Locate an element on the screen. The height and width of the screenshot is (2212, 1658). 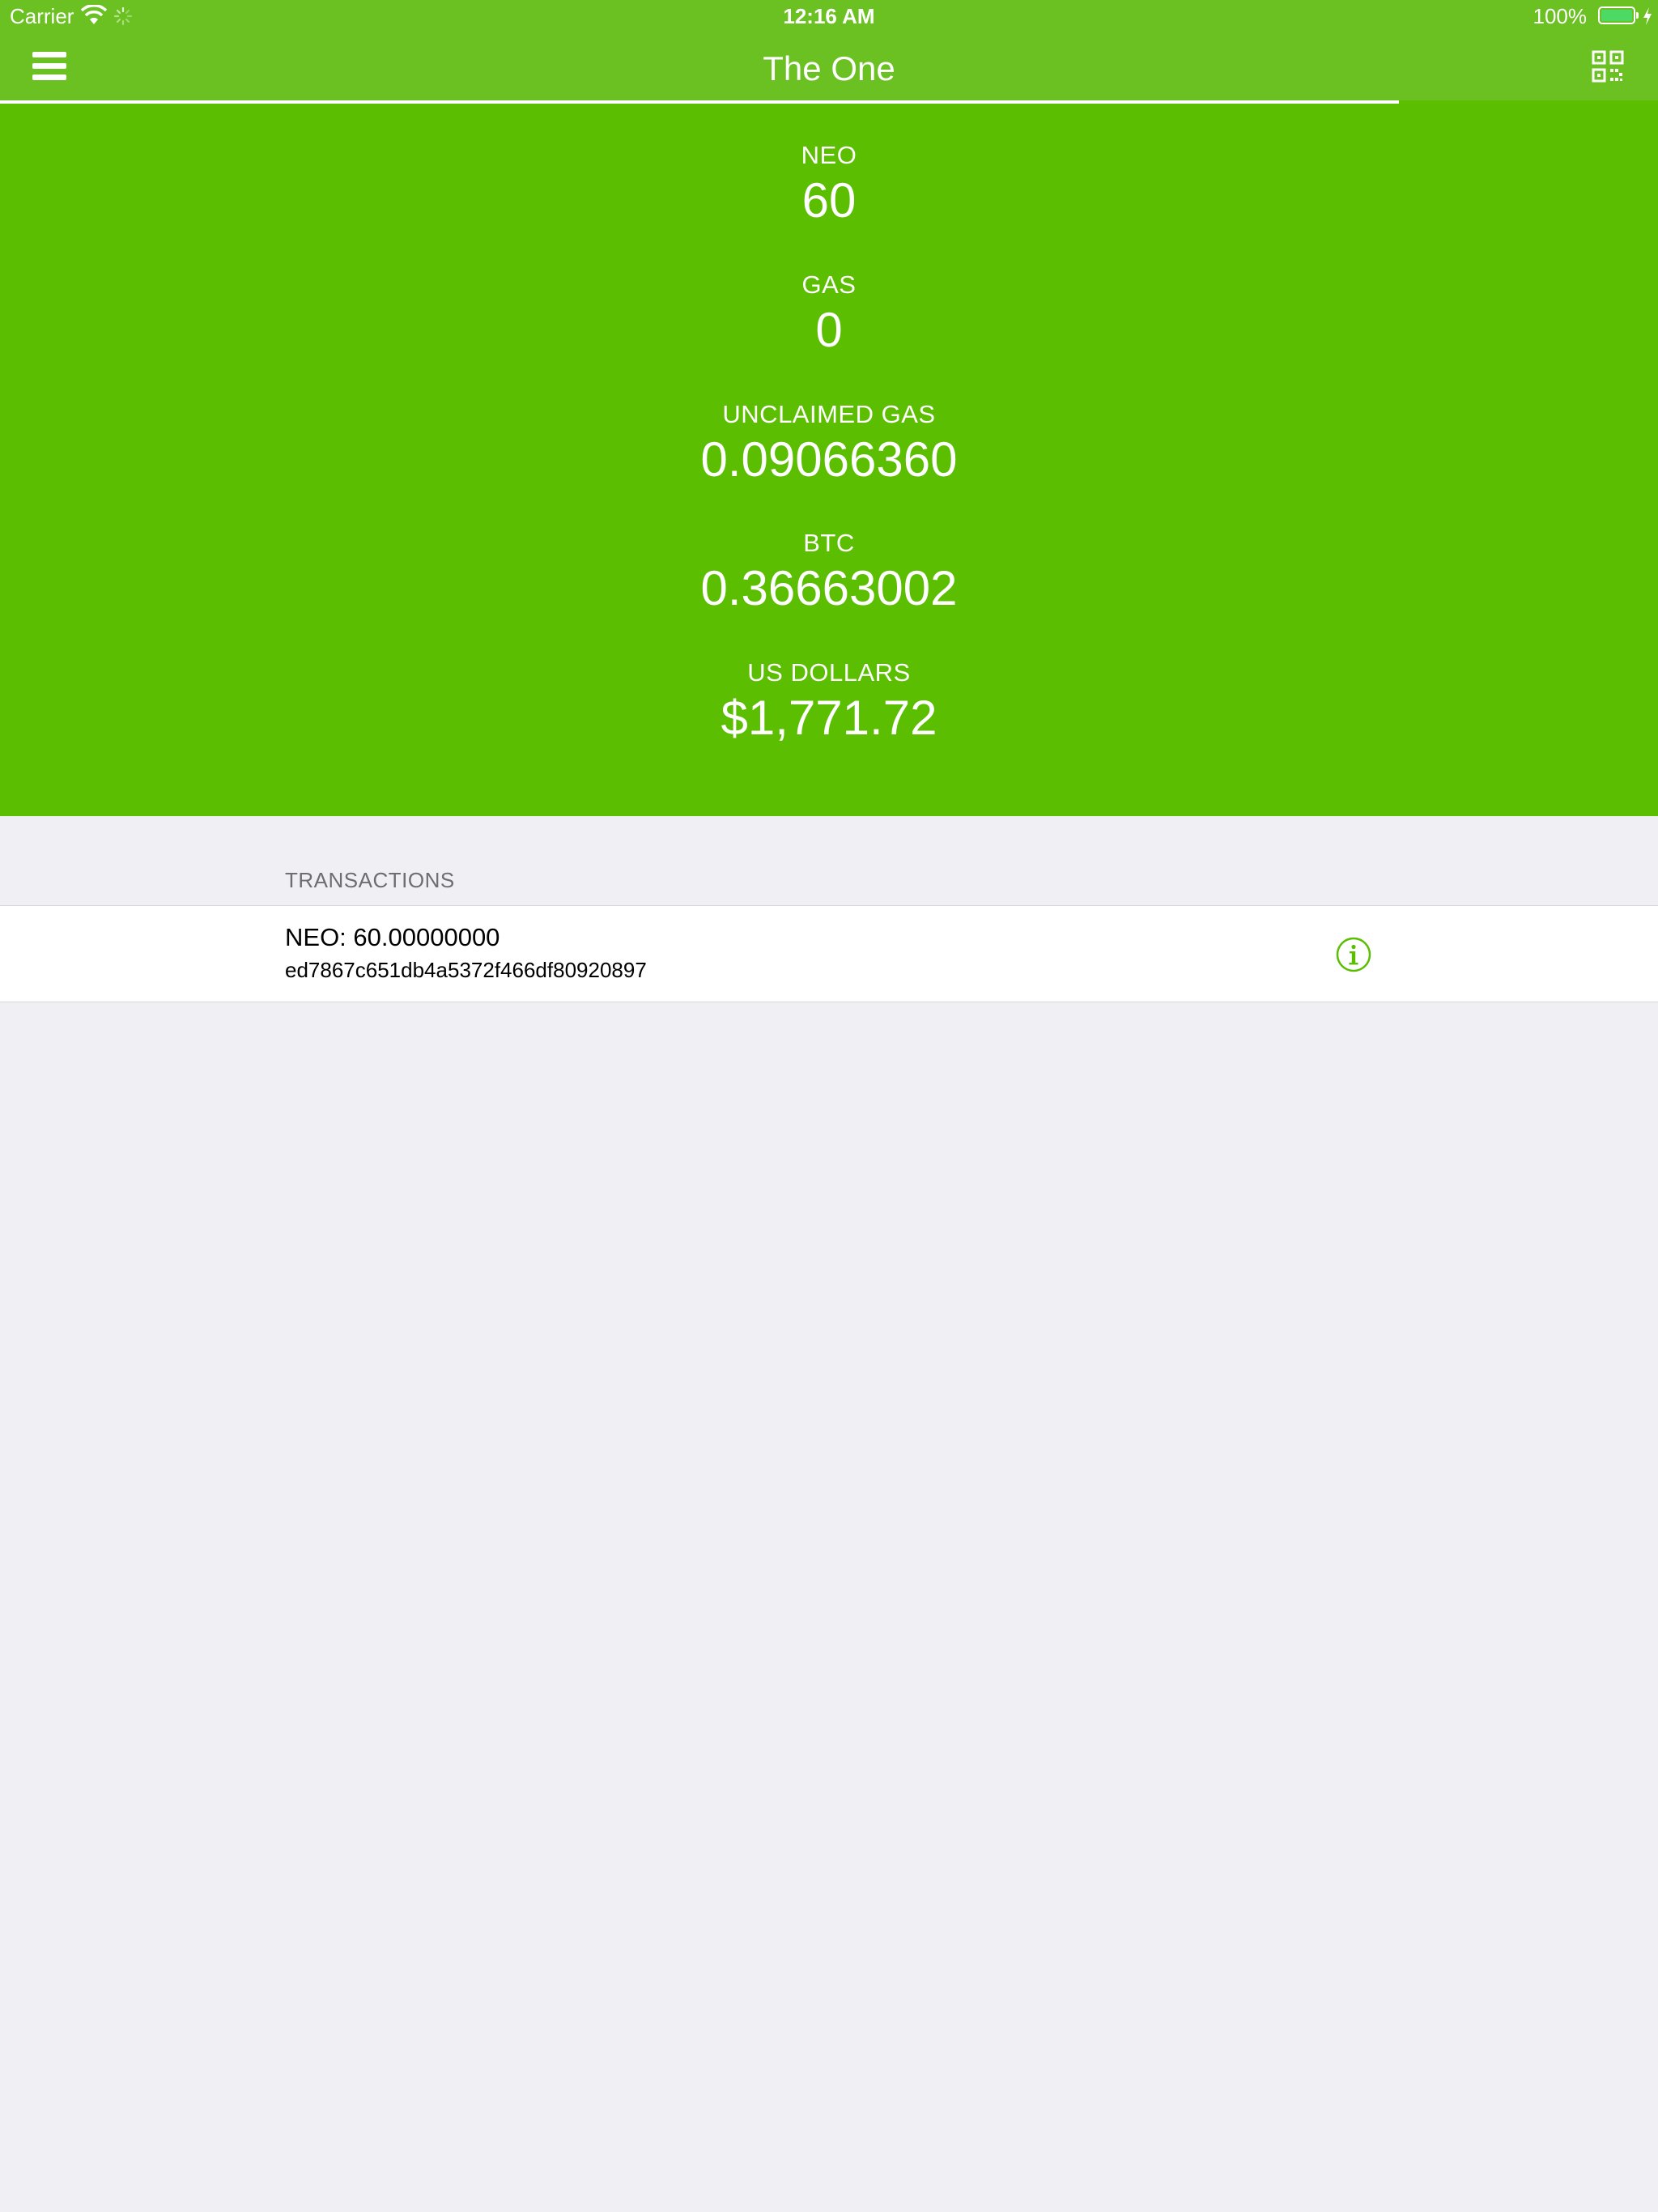
balance-label: NEO is located at coordinates (829, 155).